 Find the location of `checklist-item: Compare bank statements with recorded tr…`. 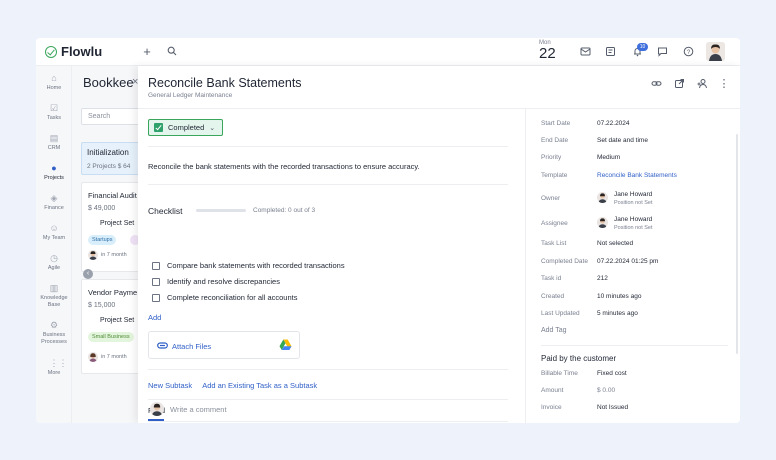

checklist-item: Compare bank statements with recorded tr… is located at coordinates (248, 265).